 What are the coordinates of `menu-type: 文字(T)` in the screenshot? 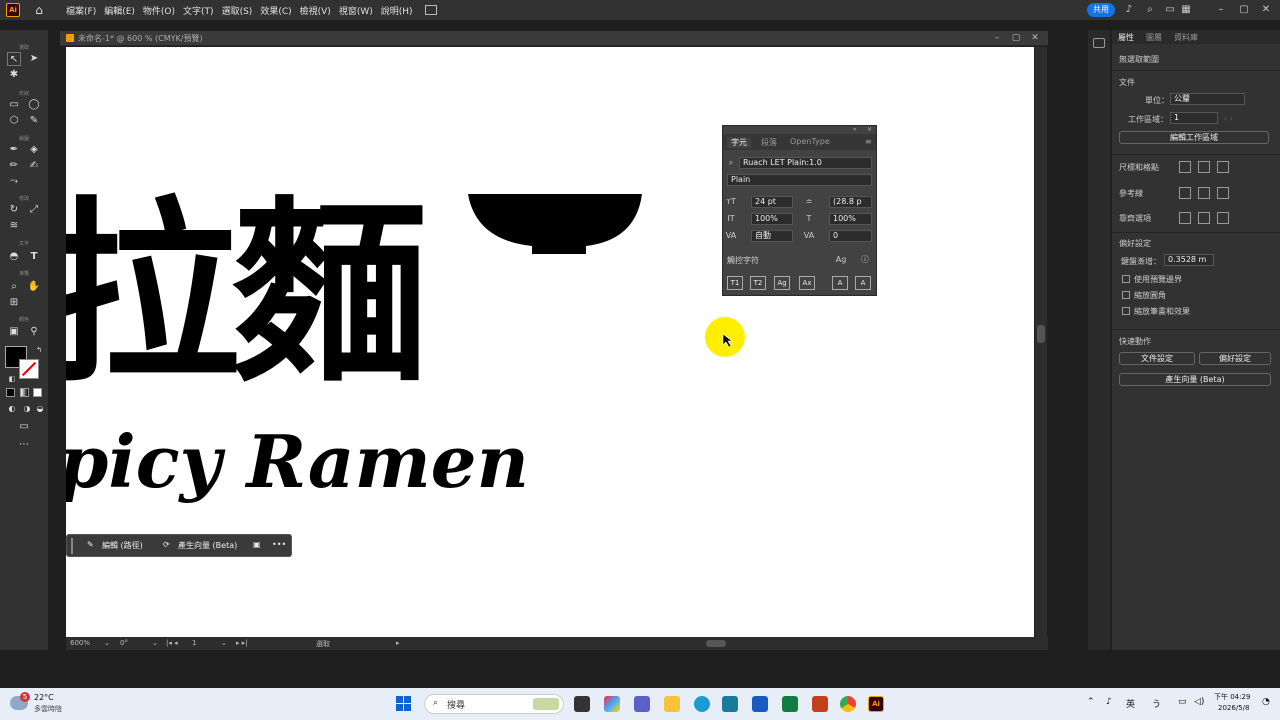 It's located at (198, 10).